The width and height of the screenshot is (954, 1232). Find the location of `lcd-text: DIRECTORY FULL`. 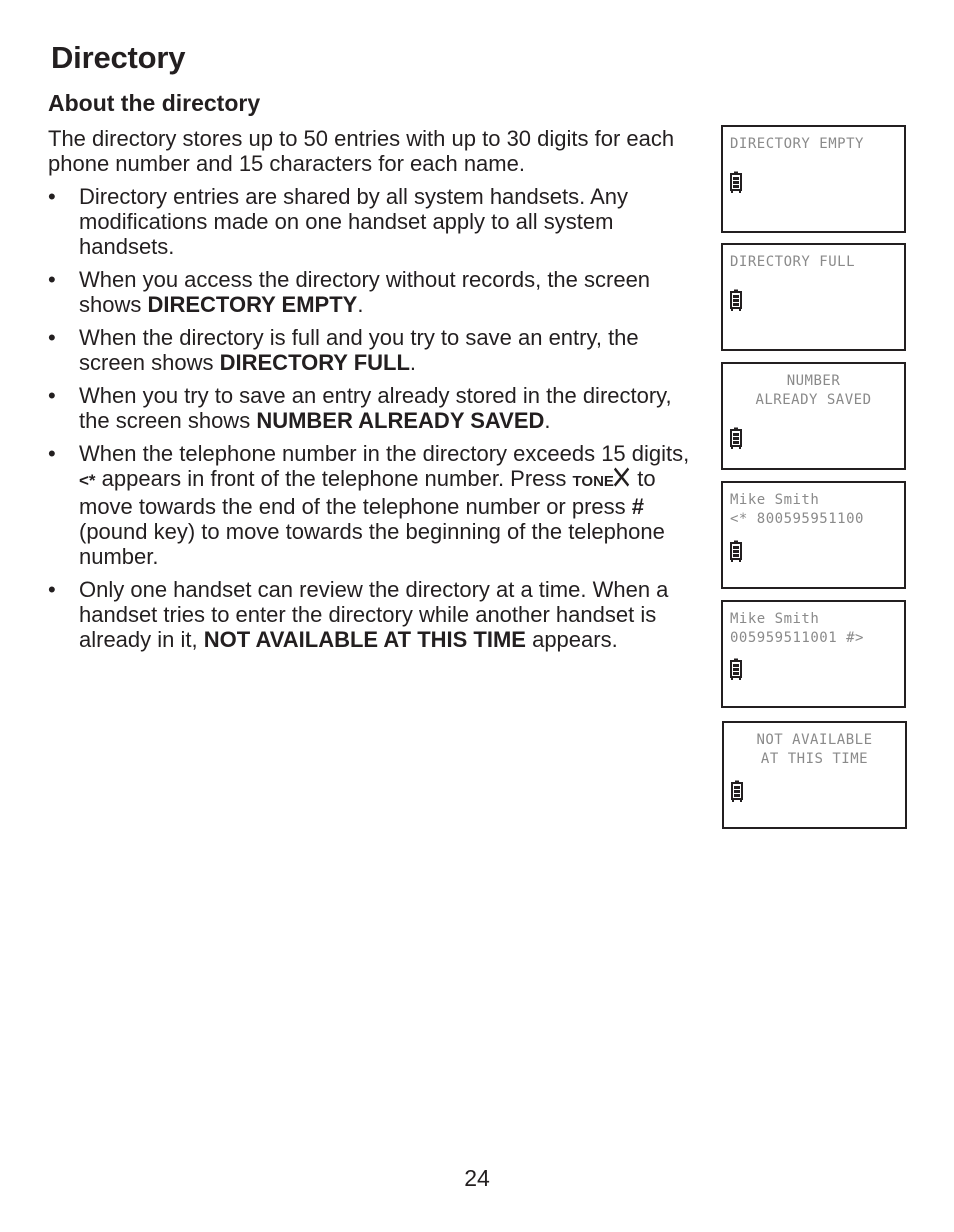

lcd-text: DIRECTORY FULL is located at coordinates (814, 262).